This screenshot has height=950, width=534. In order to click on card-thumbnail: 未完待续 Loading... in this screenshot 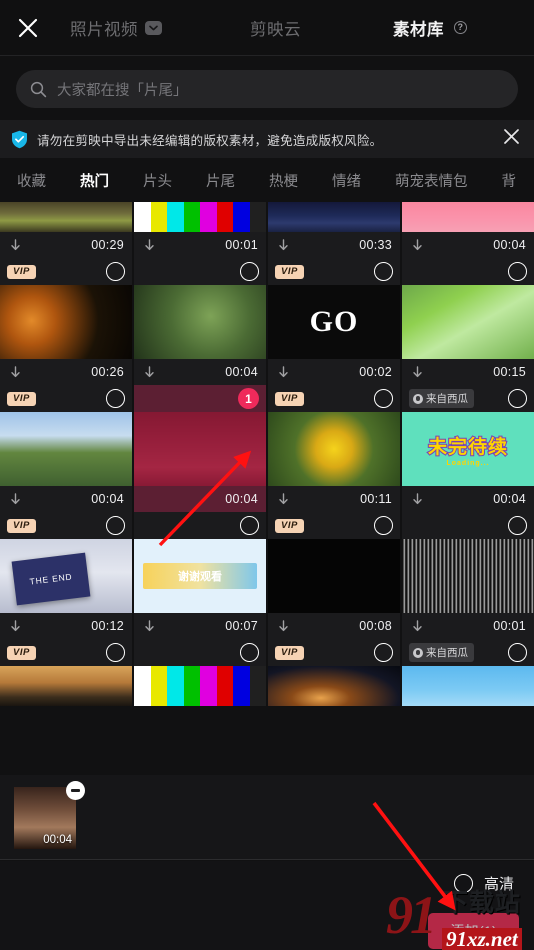, I will do `click(468, 449)`.